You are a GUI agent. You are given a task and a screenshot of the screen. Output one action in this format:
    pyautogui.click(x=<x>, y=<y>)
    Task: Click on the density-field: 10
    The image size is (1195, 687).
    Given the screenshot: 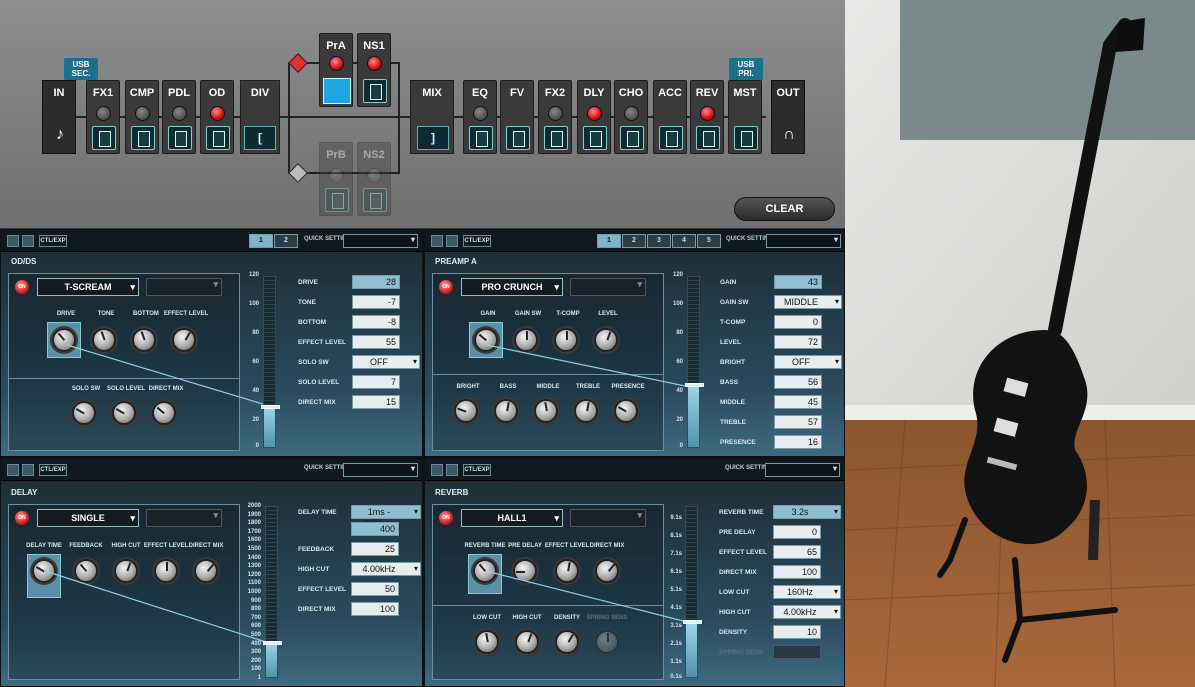 What is the action you would take?
    pyautogui.click(x=797, y=632)
    